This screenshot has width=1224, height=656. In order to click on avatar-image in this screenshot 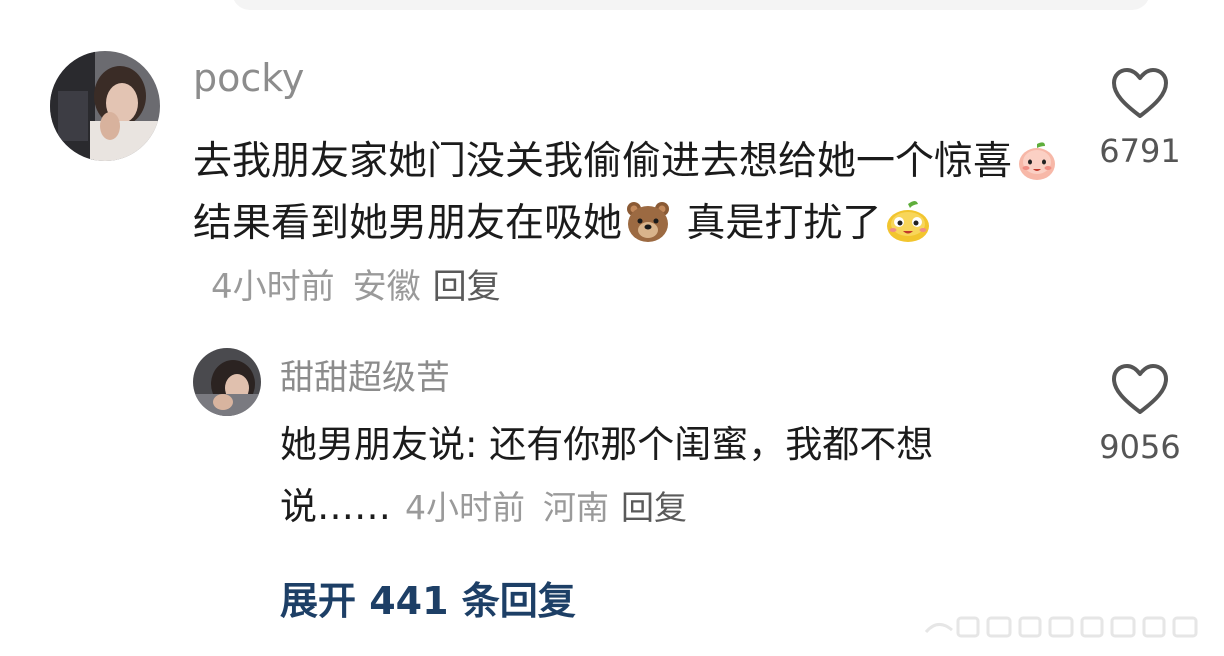, I will do `click(105, 106)`.